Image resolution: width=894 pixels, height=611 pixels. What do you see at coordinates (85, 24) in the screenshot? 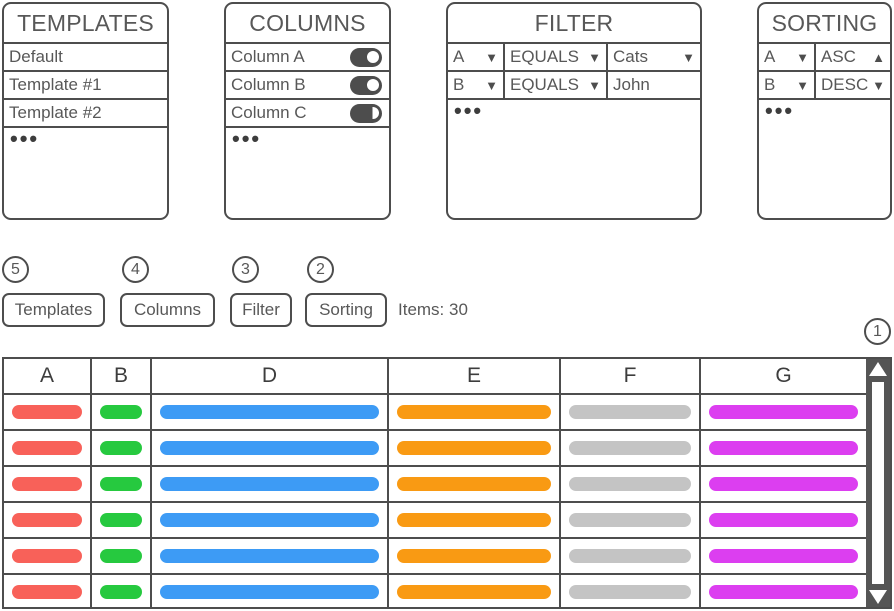
I see `templates-panel-title: TEMPLATES` at bounding box center [85, 24].